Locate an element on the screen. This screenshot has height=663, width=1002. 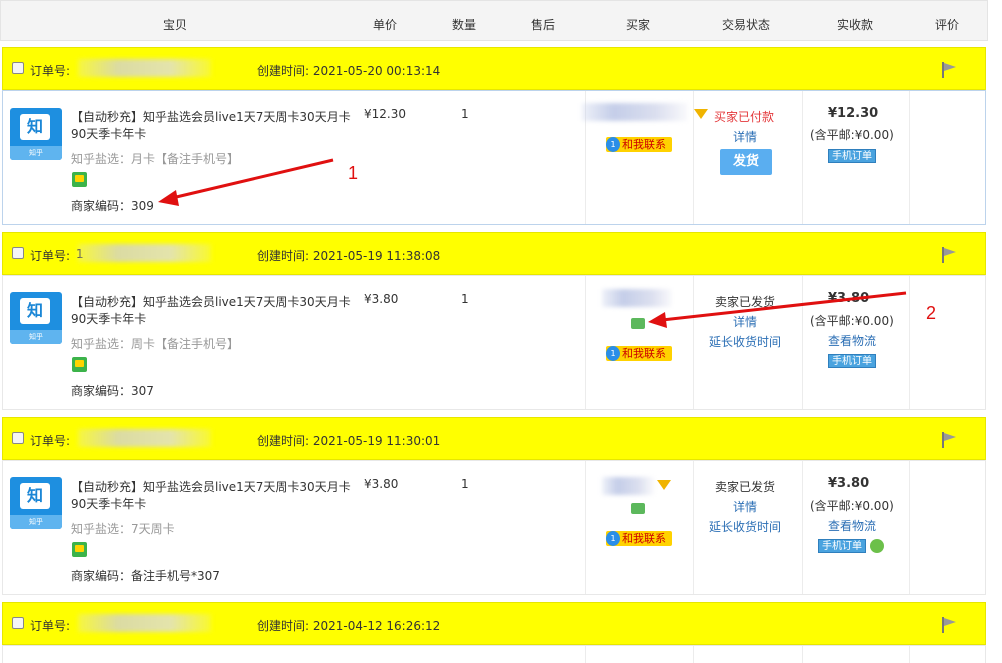
annotation-2: 2 is located at coordinates (931, 313).